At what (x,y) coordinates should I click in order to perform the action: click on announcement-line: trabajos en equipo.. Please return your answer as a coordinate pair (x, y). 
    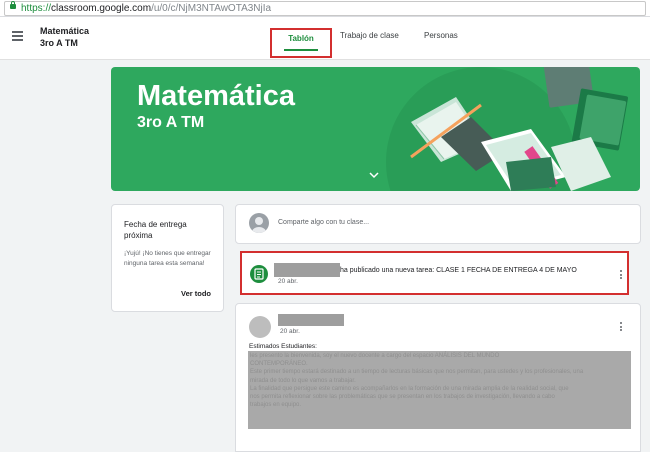
    Looking at the image, I should click on (276, 405).